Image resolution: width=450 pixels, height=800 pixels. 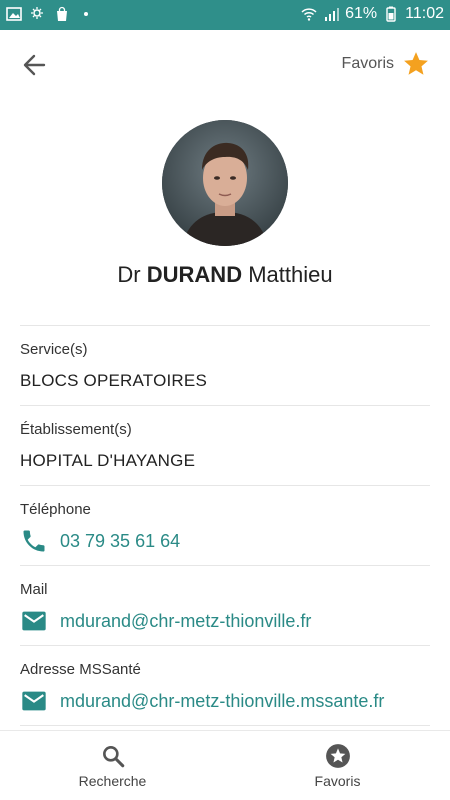 I want to click on phone-link: 03 79 35 61 64, so click(x=100, y=541).